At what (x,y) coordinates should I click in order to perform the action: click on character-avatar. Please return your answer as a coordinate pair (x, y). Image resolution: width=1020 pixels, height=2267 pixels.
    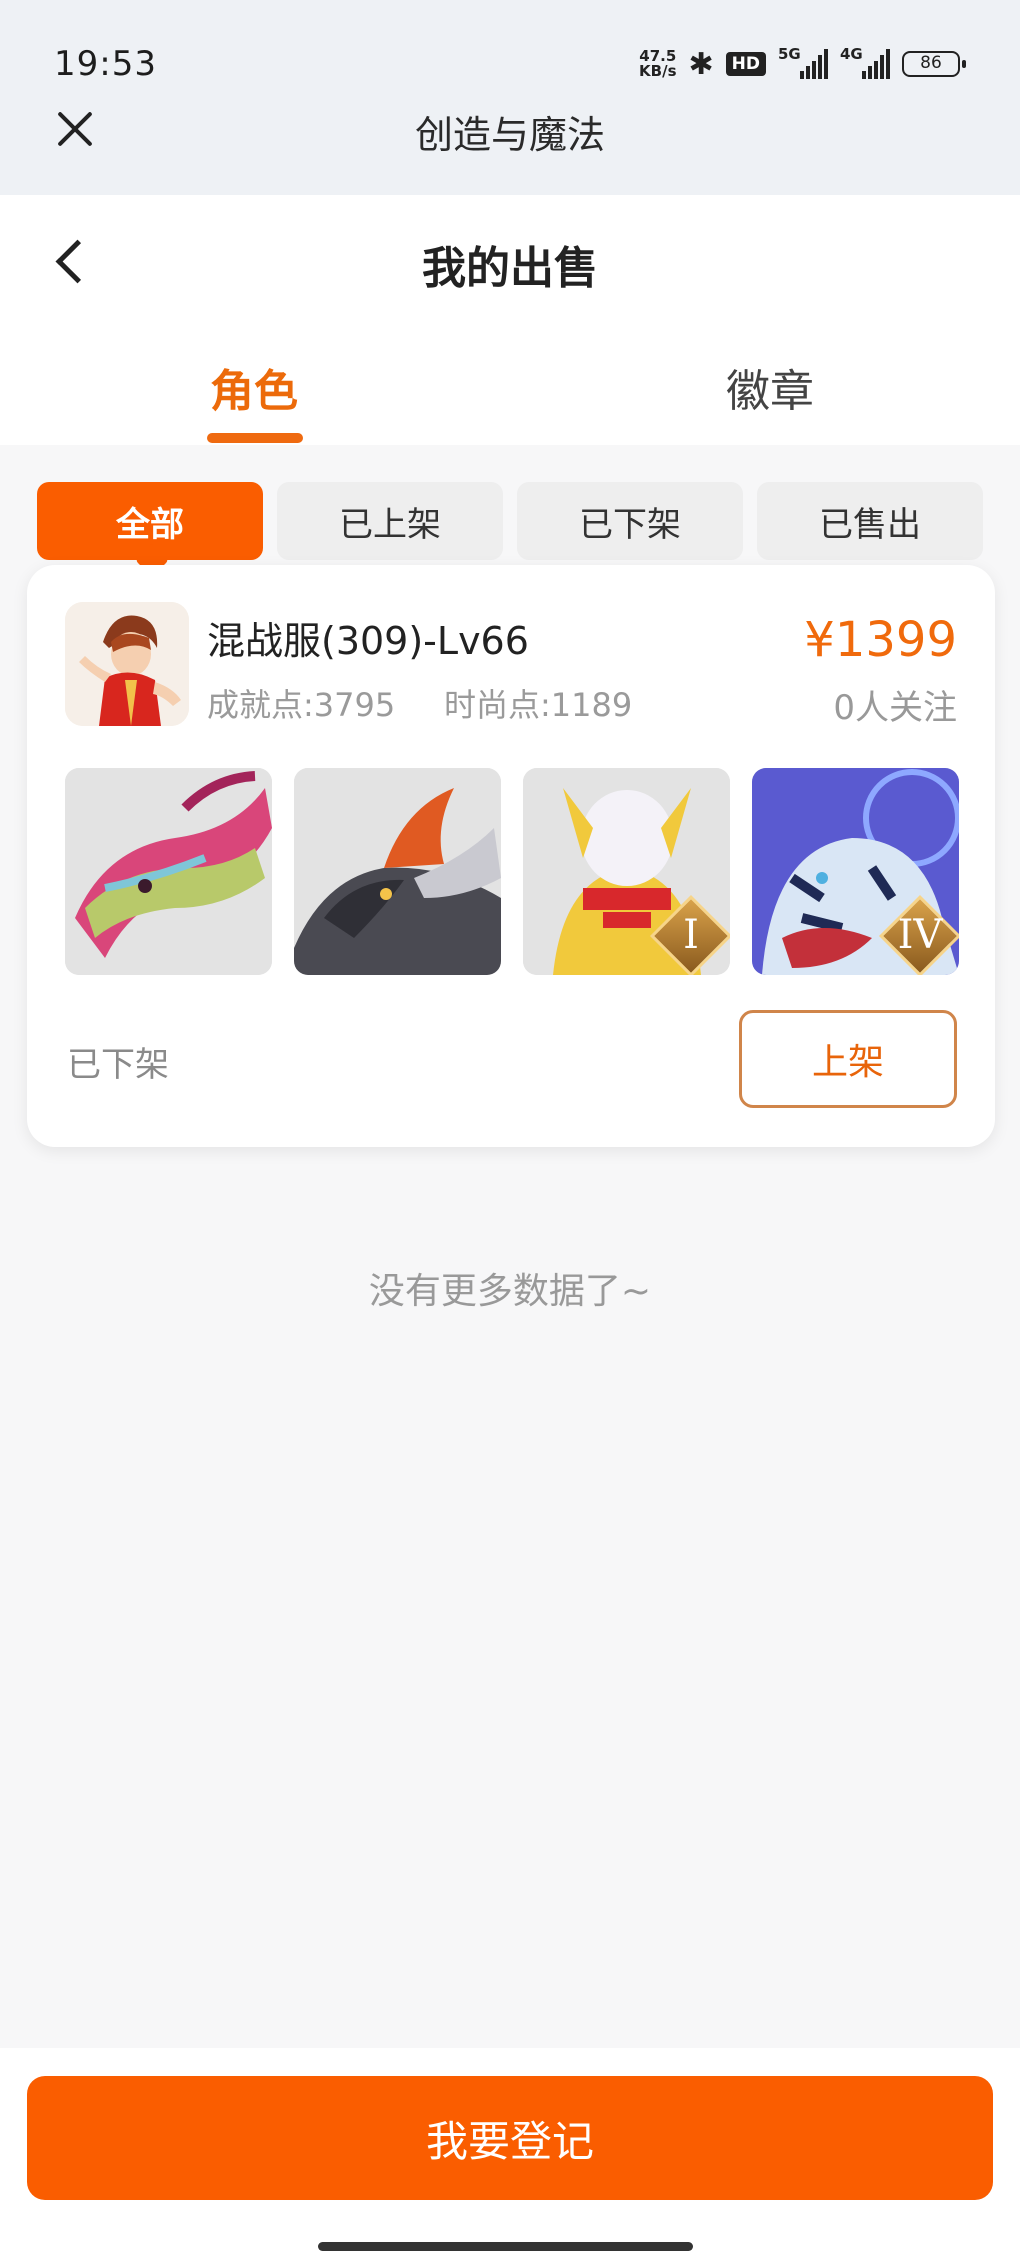
    Looking at the image, I should click on (127, 664).